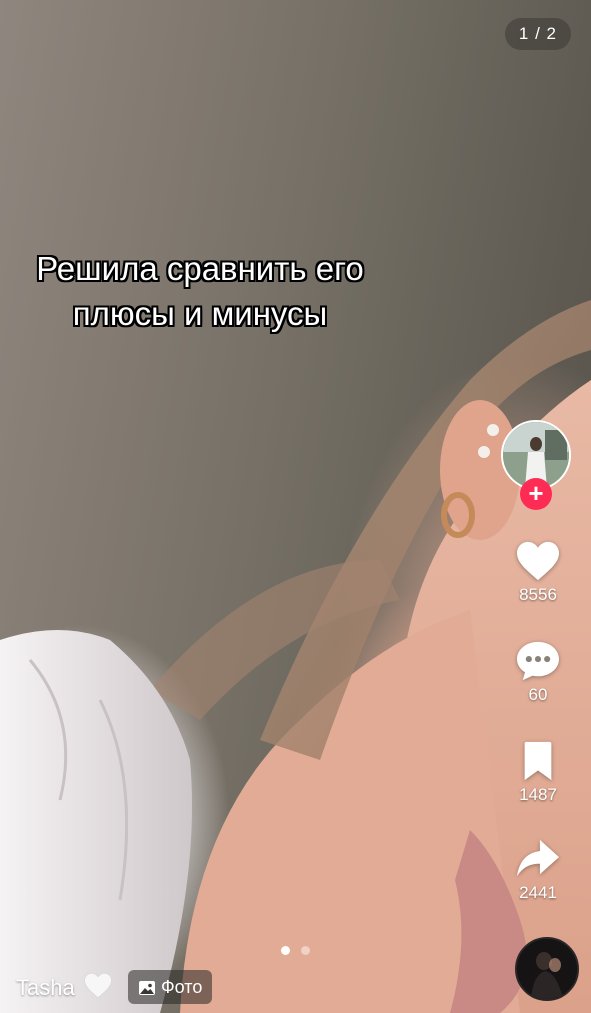 The width and height of the screenshot is (591, 1013). I want to click on follow-button: +, so click(536, 494).